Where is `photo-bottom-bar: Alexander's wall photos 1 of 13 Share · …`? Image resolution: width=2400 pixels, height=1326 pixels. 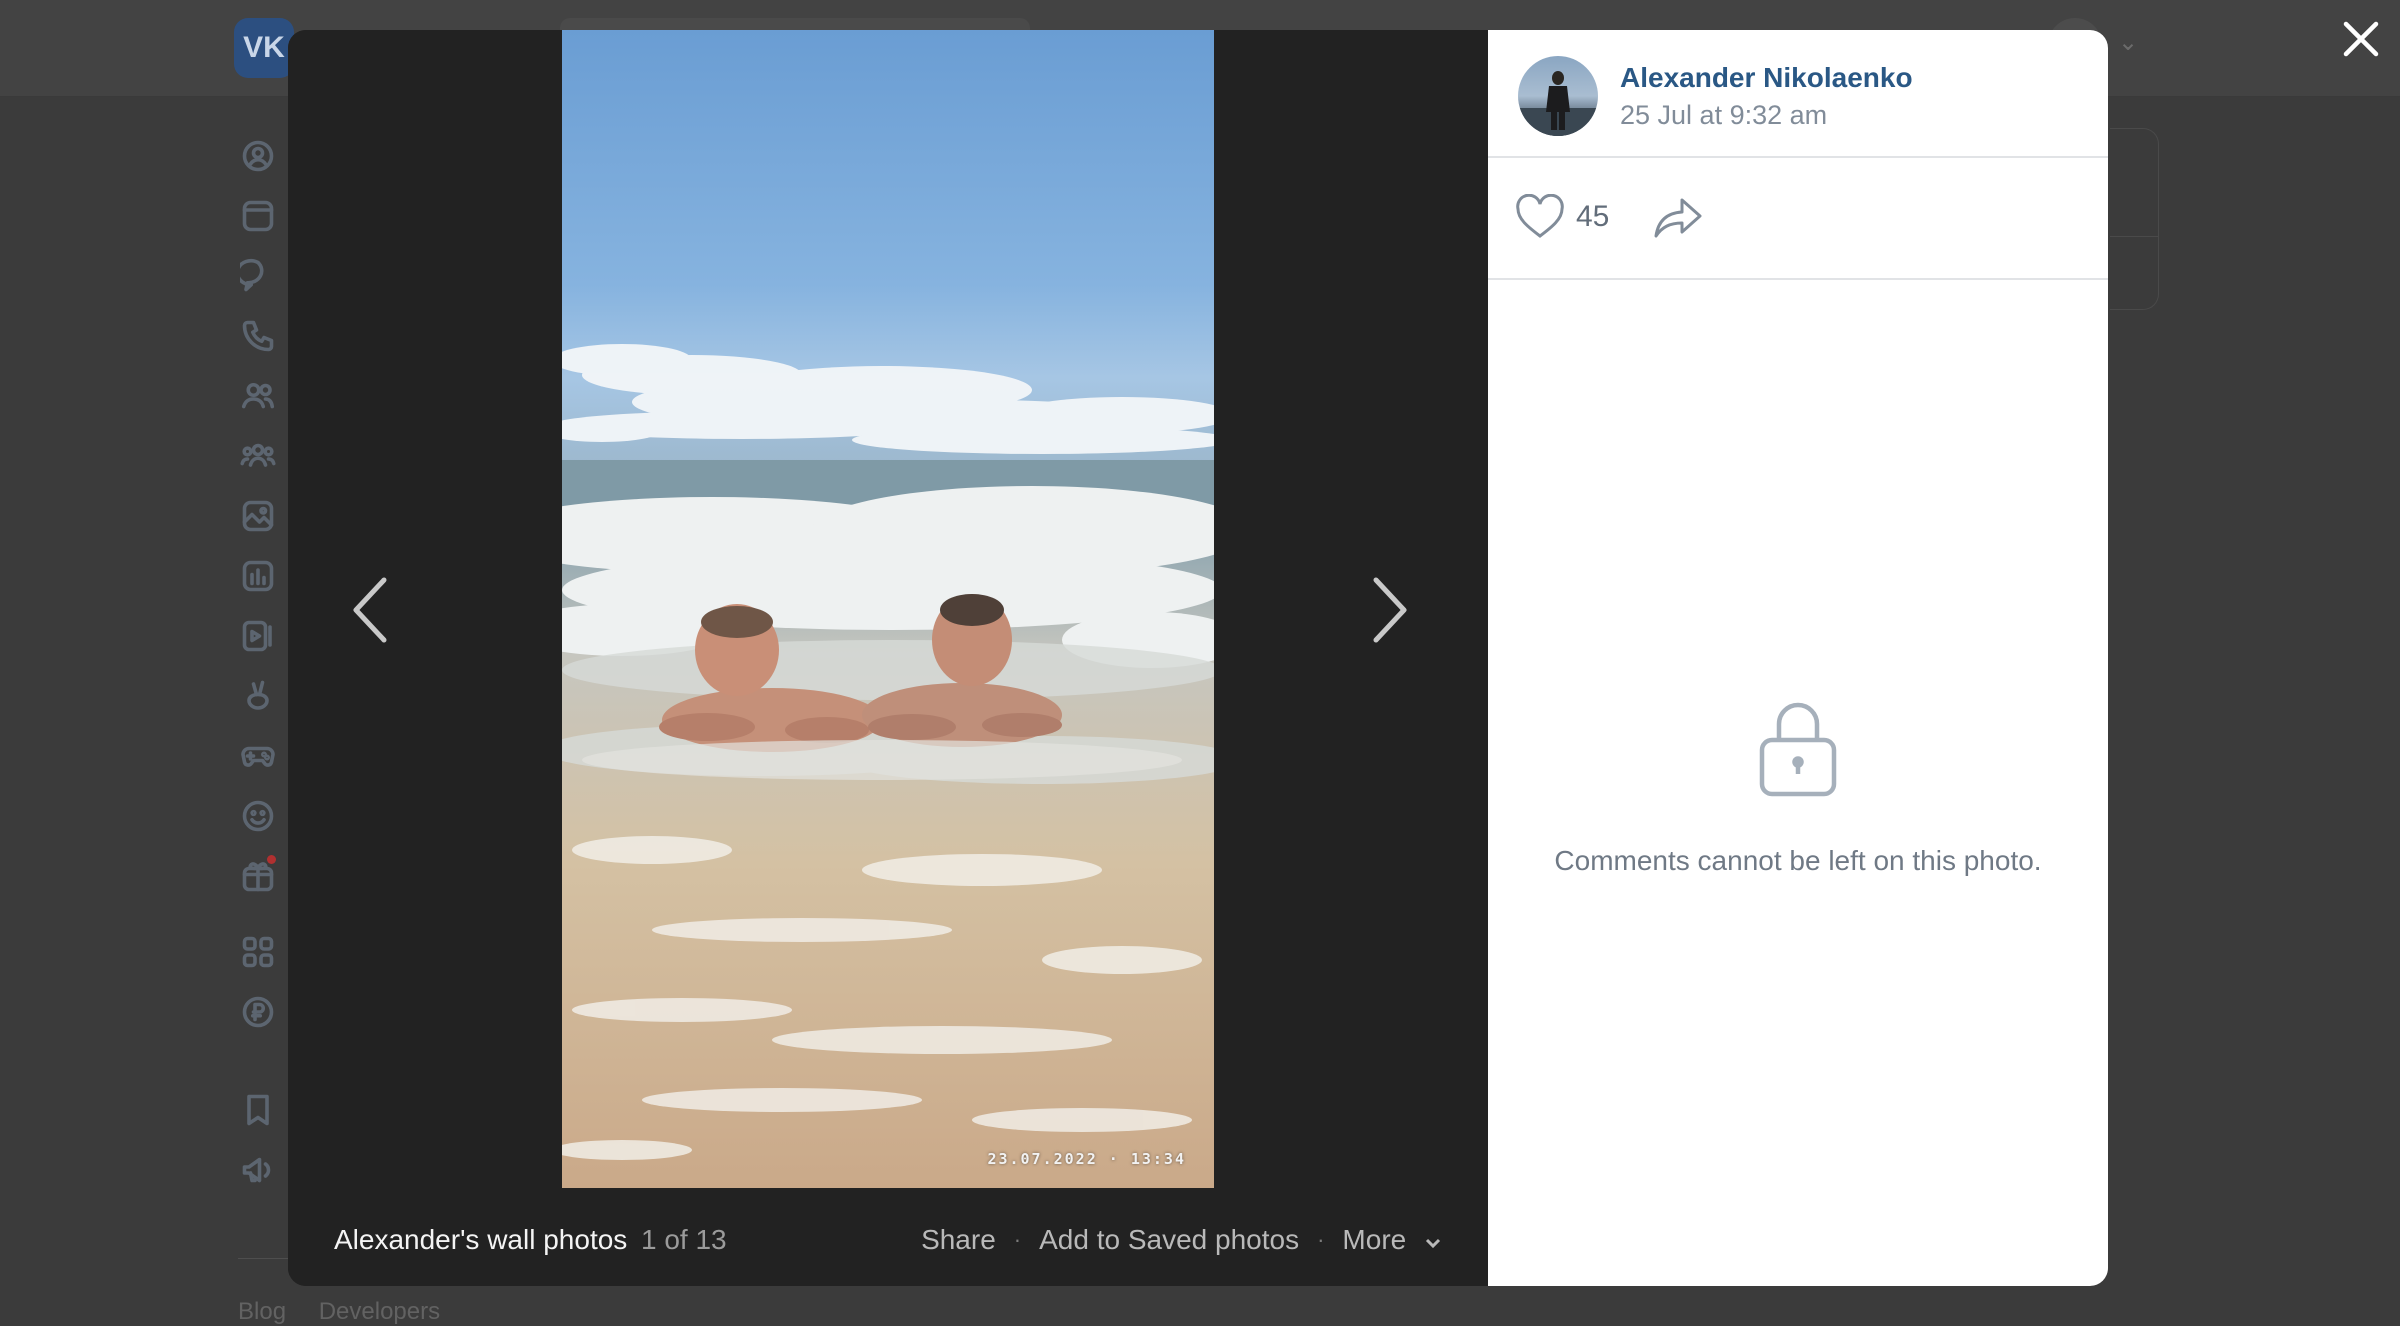 photo-bottom-bar: Alexander's wall photos 1 of 13 Share · … is located at coordinates (888, 1240).